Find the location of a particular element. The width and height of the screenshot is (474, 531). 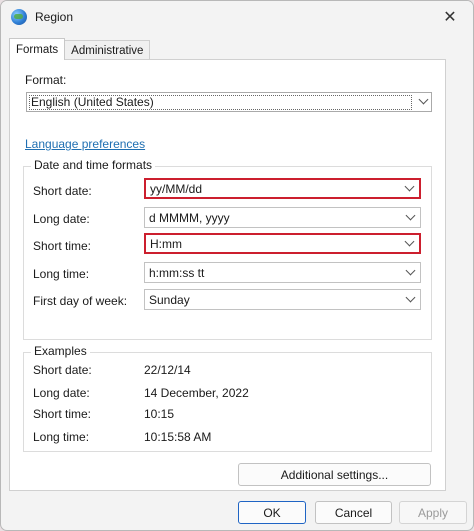

first-day-of-week-select: Sunday is located at coordinates (282, 299).